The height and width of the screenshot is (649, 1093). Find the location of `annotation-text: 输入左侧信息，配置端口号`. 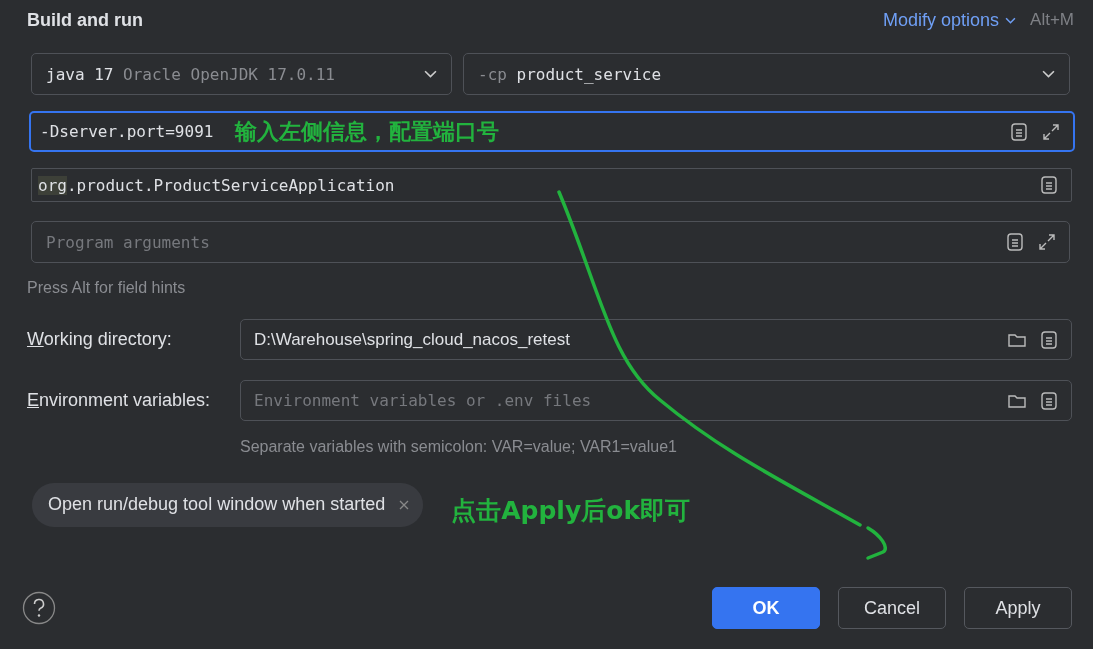

annotation-text: 输入左侧信息，配置端口号 is located at coordinates (367, 131).